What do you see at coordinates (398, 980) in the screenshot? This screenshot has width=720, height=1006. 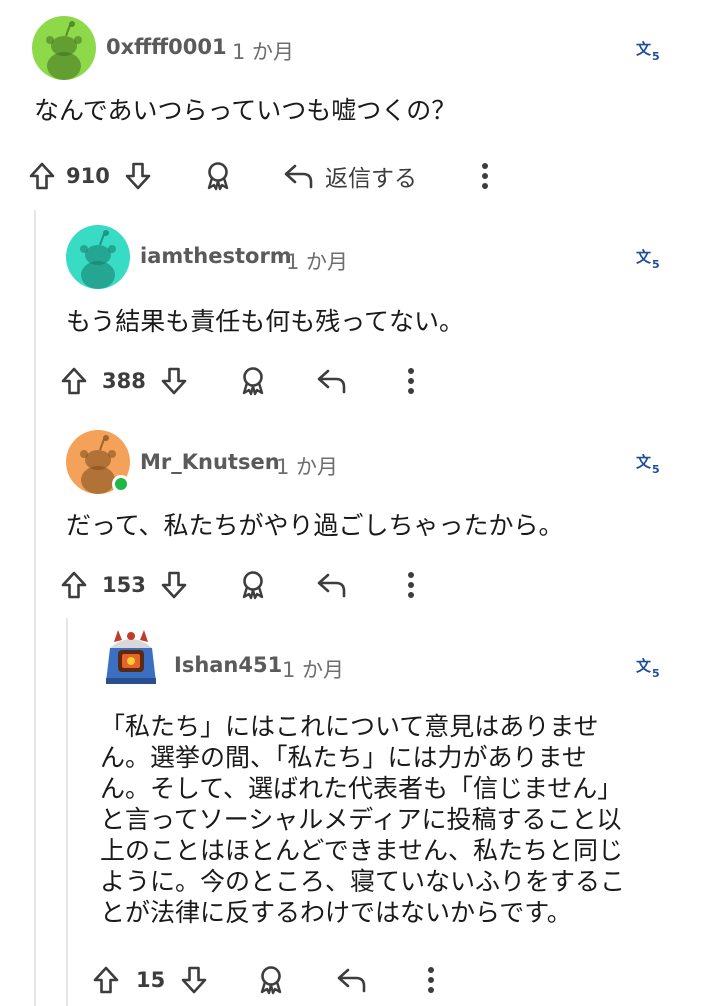 I see `comment-actions: 15` at bounding box center [398, 980].